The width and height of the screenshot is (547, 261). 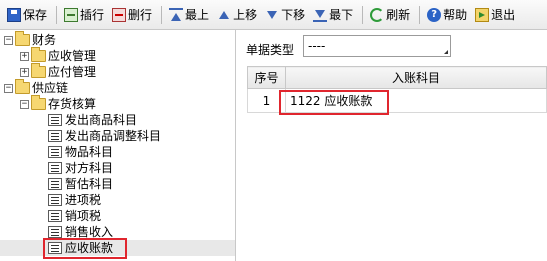 I want to click on move-top-label: 最上, so click(x=197, y=15).